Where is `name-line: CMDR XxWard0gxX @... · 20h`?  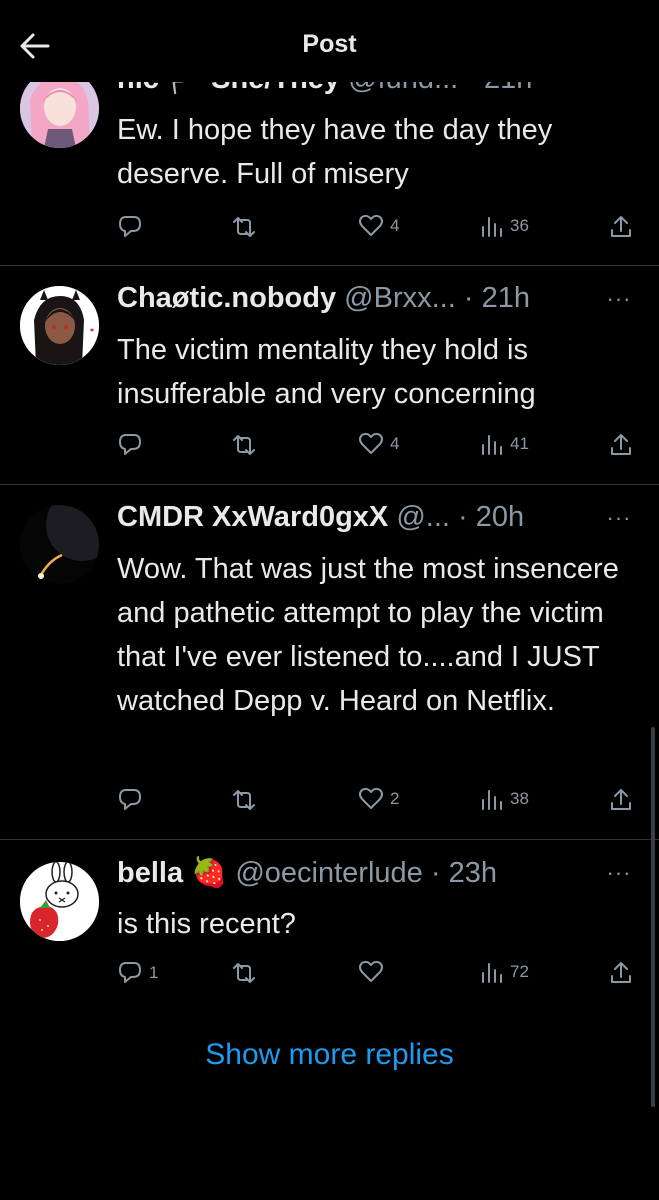
name-line: CMDR XxWard0gxX @... · 20h is located at coordinates (358, 517).